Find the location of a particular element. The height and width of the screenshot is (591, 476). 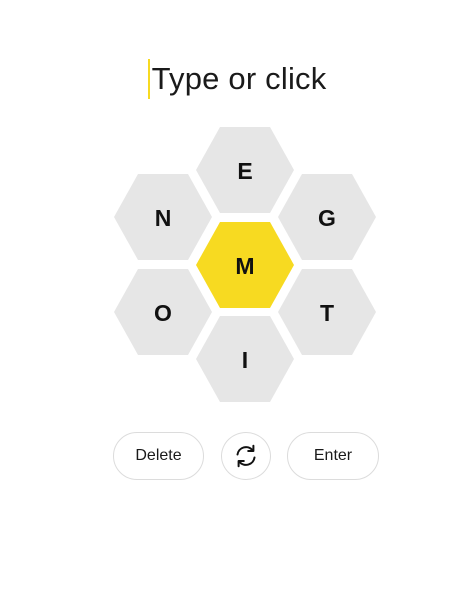

delete-button-label: Delete is located at coordinates (158, 455).